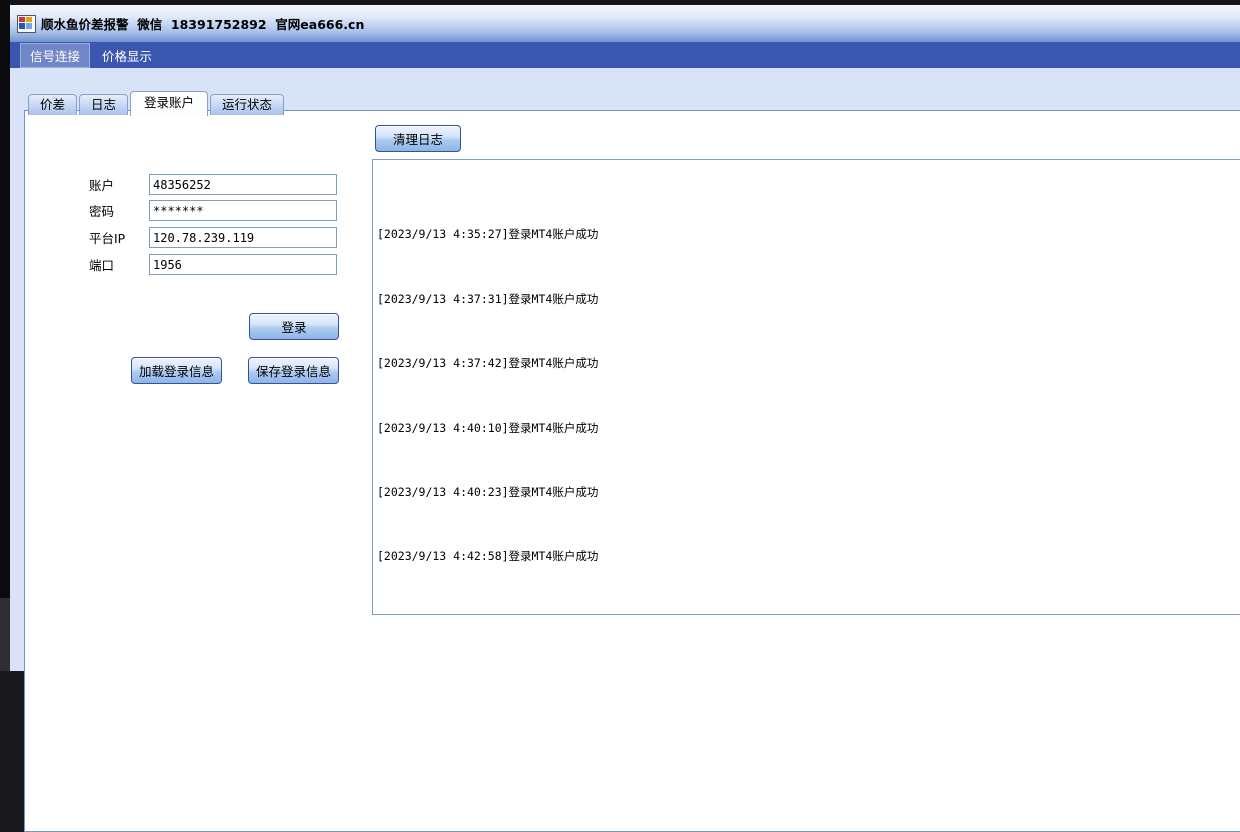  What do you see at coordinates (808, 614) in the screenshot?
I see `log-line: [2023/9/13 4:46:01]登录MT4账户成功` at bounding box center [808, 614].